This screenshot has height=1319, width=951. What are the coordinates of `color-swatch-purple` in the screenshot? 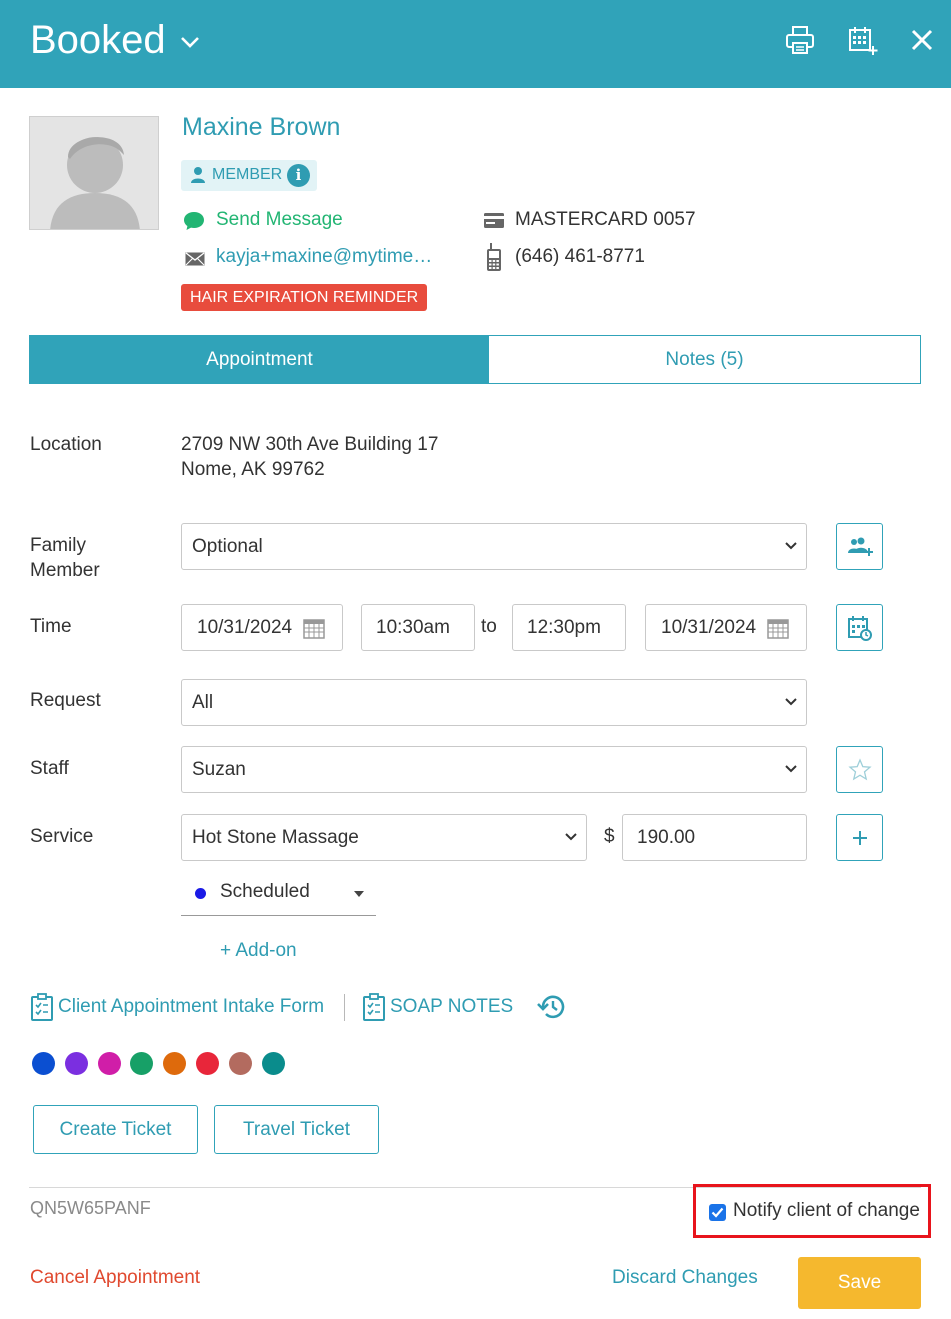 It's located at (76, 1063).